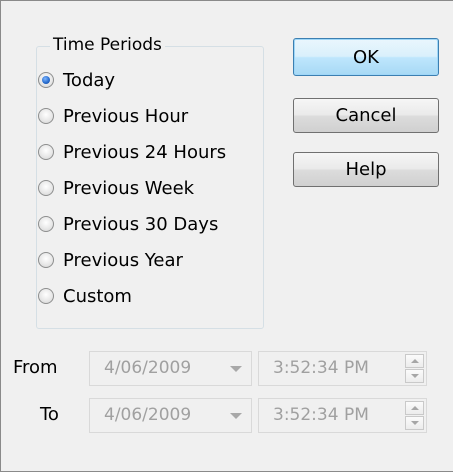 The height and width of the screenshot is (472, 457). Describe the element at coordinates (126, 116) in the screenshot. I see `radio-label: Previous Hour` at that location.